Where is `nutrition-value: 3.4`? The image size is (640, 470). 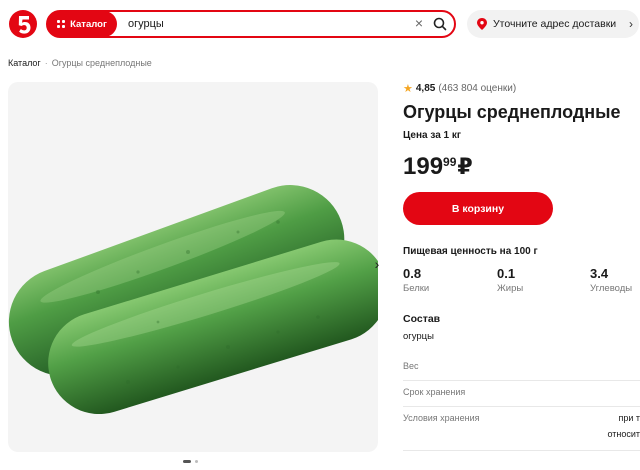 nutrition-value: 3.4 is located at coordinates (599, 273).